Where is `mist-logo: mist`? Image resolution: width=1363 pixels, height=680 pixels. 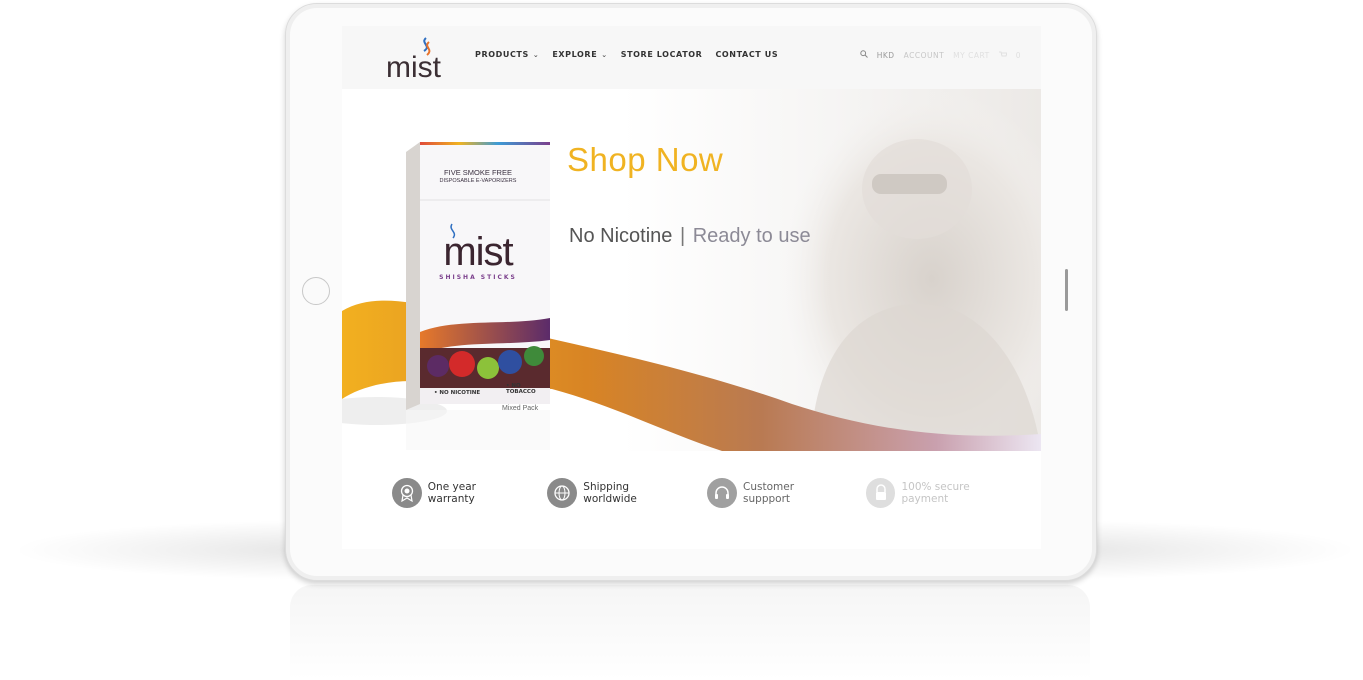
mist-logo: mist is located at coordinates (426, 59).